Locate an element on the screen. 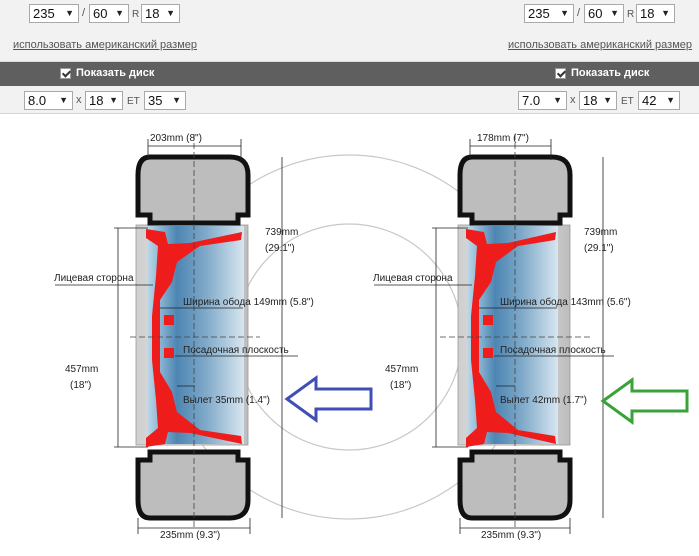 The image size is (699, 556). left-face-side-label: Лицевая сторона is located at coordinates (94, 278).